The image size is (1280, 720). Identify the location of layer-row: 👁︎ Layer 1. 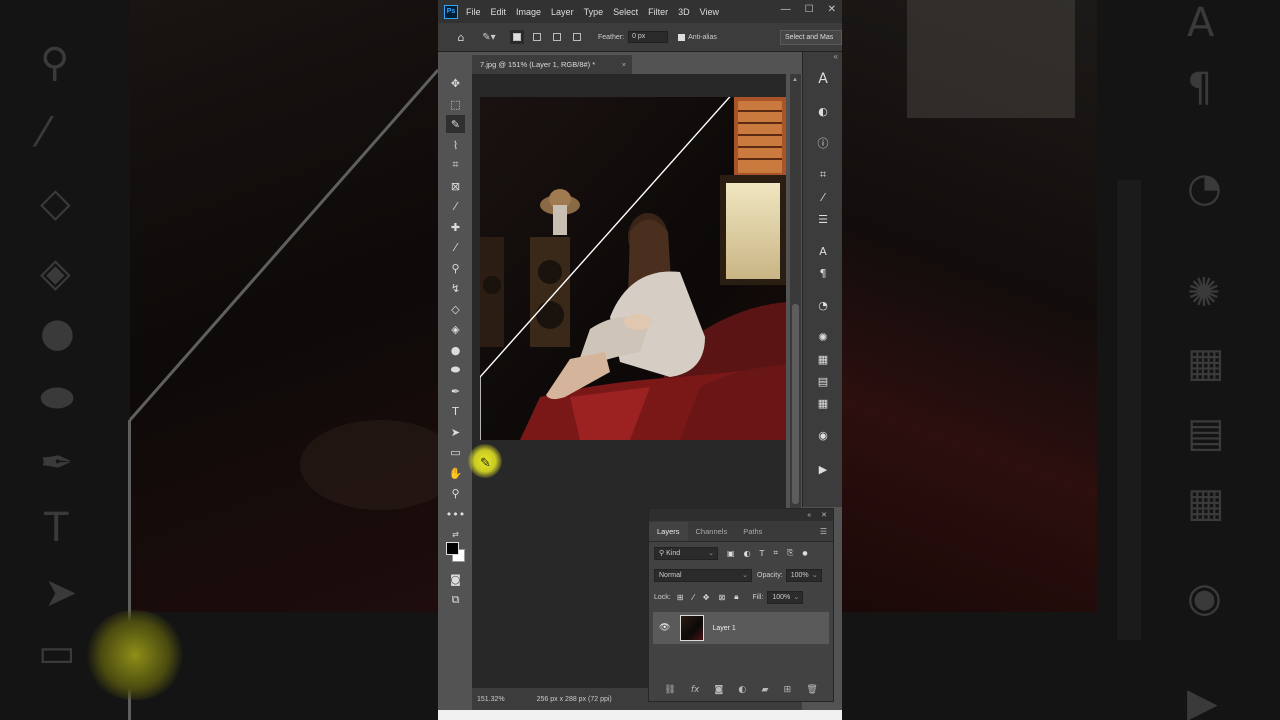
(741, 628).